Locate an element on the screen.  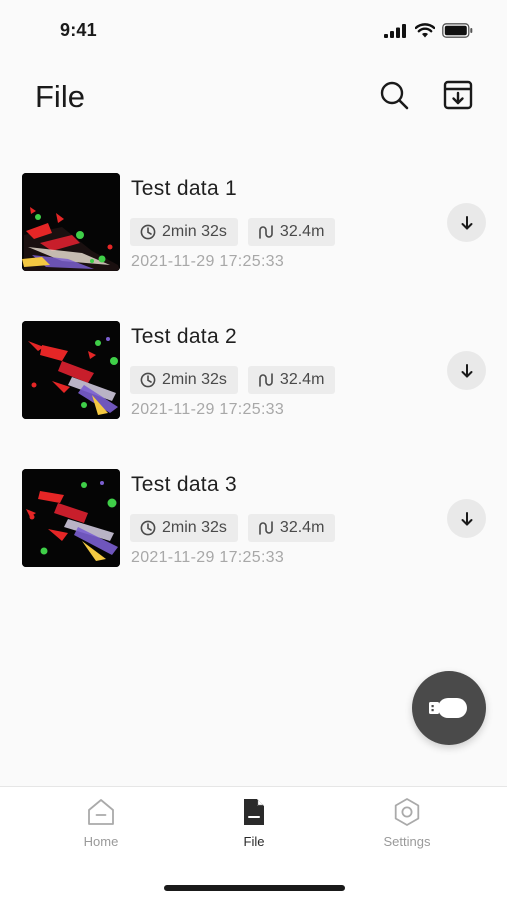
home-icon is located at coordinates (101, 812).